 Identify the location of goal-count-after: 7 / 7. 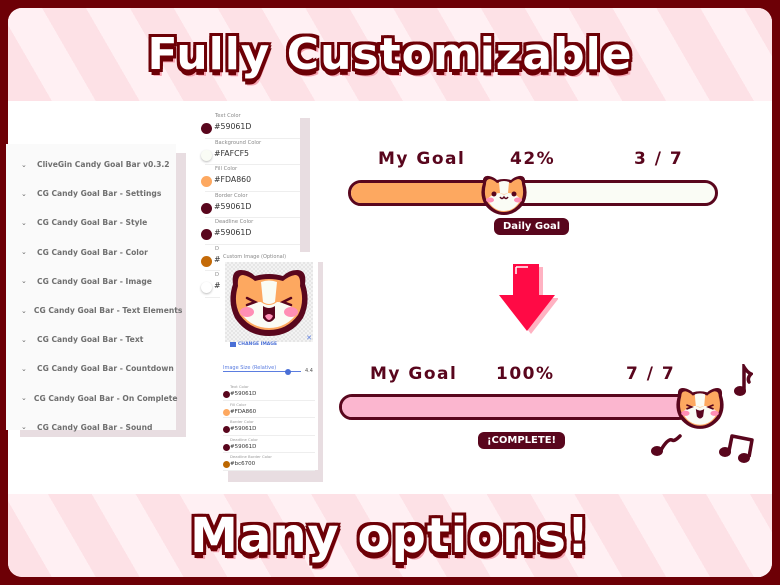
(651, 374).